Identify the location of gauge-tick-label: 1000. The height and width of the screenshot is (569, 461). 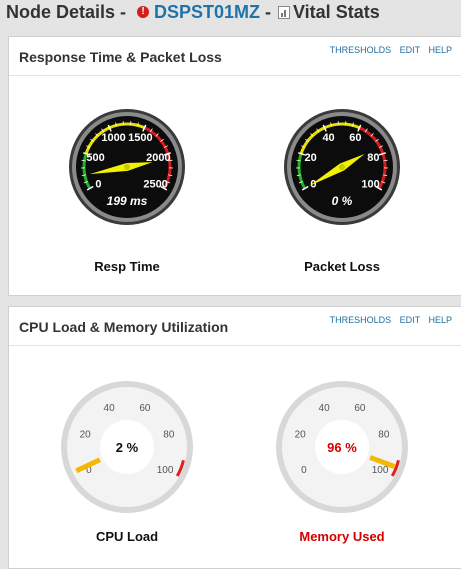
(113, 138).